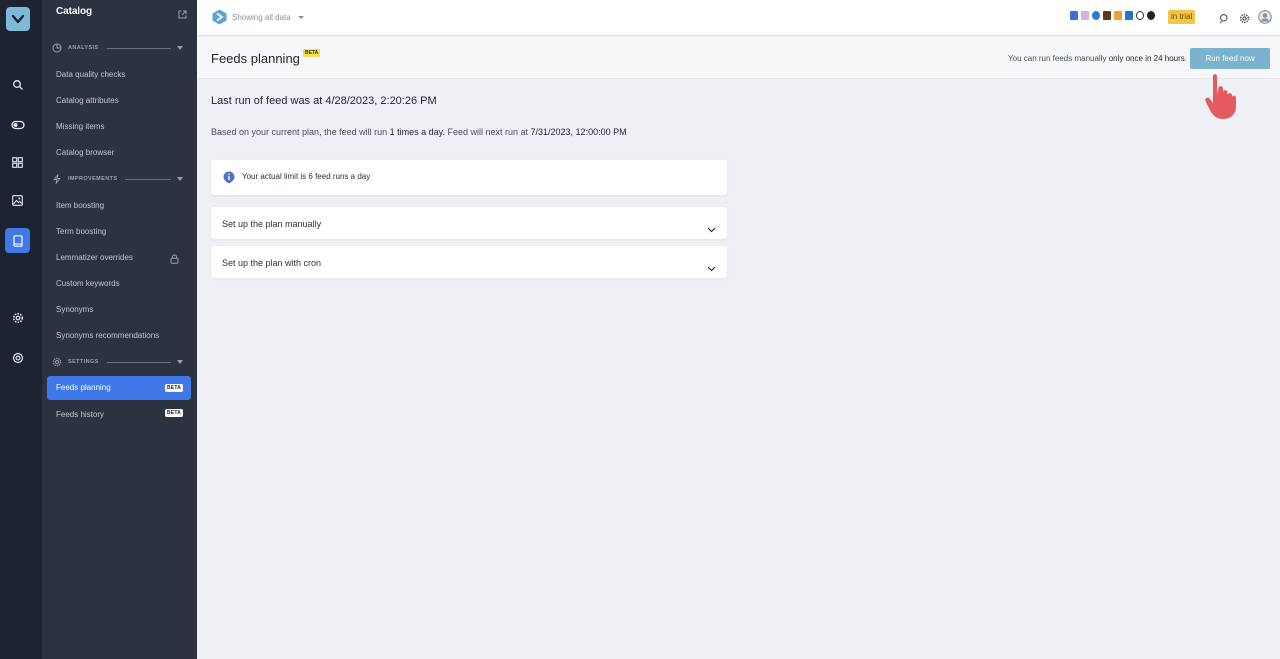 The width and height of the screenshot is (1280, 659). Describe the element at coordinates (85, 152) in the screenshot. I see `sidebar-item-catalog-browser: Catalog browser` at that location.